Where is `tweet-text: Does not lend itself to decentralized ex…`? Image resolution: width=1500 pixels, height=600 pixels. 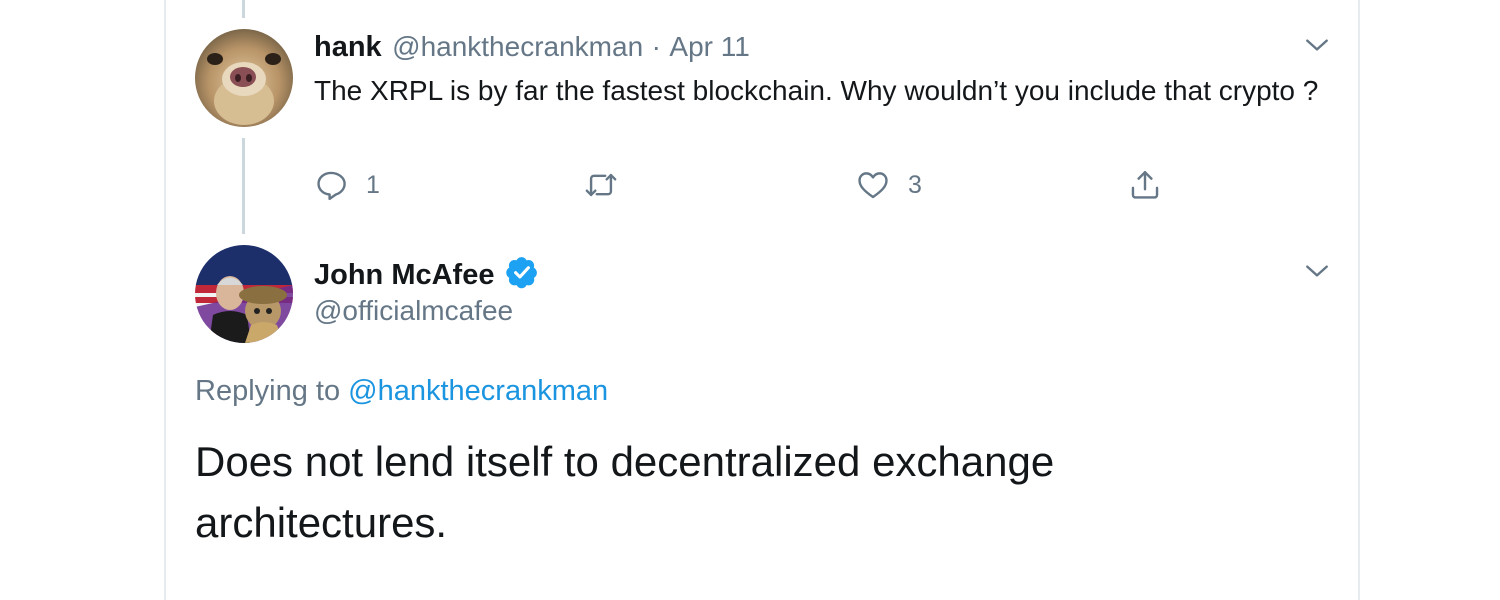
tweet-text: Does not lend itself to decentralized ex… is located at coordinates (625, 492).